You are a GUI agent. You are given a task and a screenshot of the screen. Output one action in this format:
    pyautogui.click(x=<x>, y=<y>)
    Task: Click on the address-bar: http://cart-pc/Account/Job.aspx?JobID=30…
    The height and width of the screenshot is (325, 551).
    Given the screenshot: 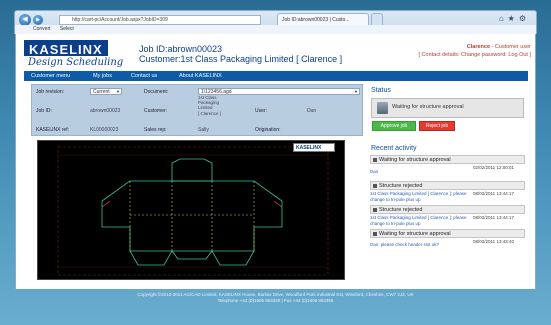 What is the action you would take?
    pyautogui.click(x=160, y=20)
    